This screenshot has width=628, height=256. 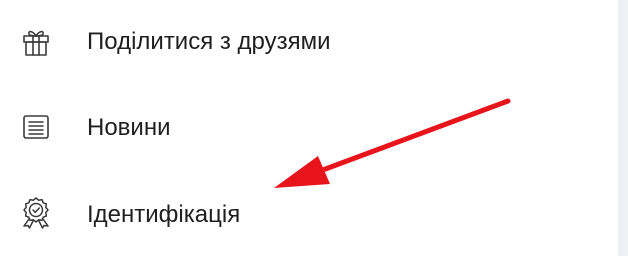 I want to click on news-icon, so click(x=36, y=127).